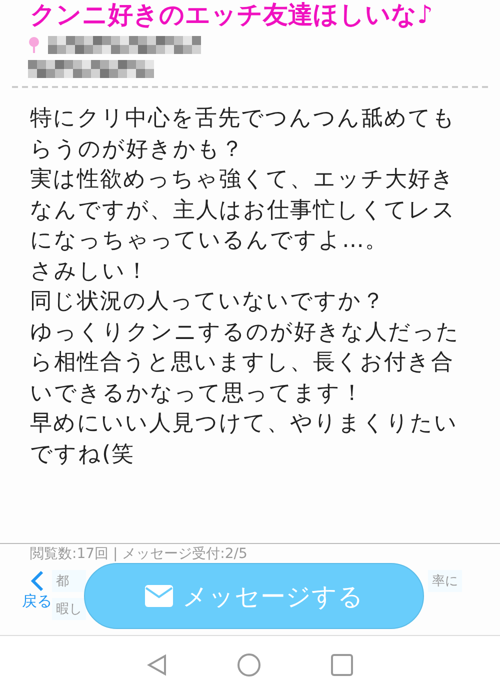  What do you see at coordinates (245, 363) in the screenshot?
I see `post-text: ゆっくりクンニするのが好きな人だったら相性合うと思いますし、長くお付き合いできるかなって思ってます！` at bounding box center [245, 363].